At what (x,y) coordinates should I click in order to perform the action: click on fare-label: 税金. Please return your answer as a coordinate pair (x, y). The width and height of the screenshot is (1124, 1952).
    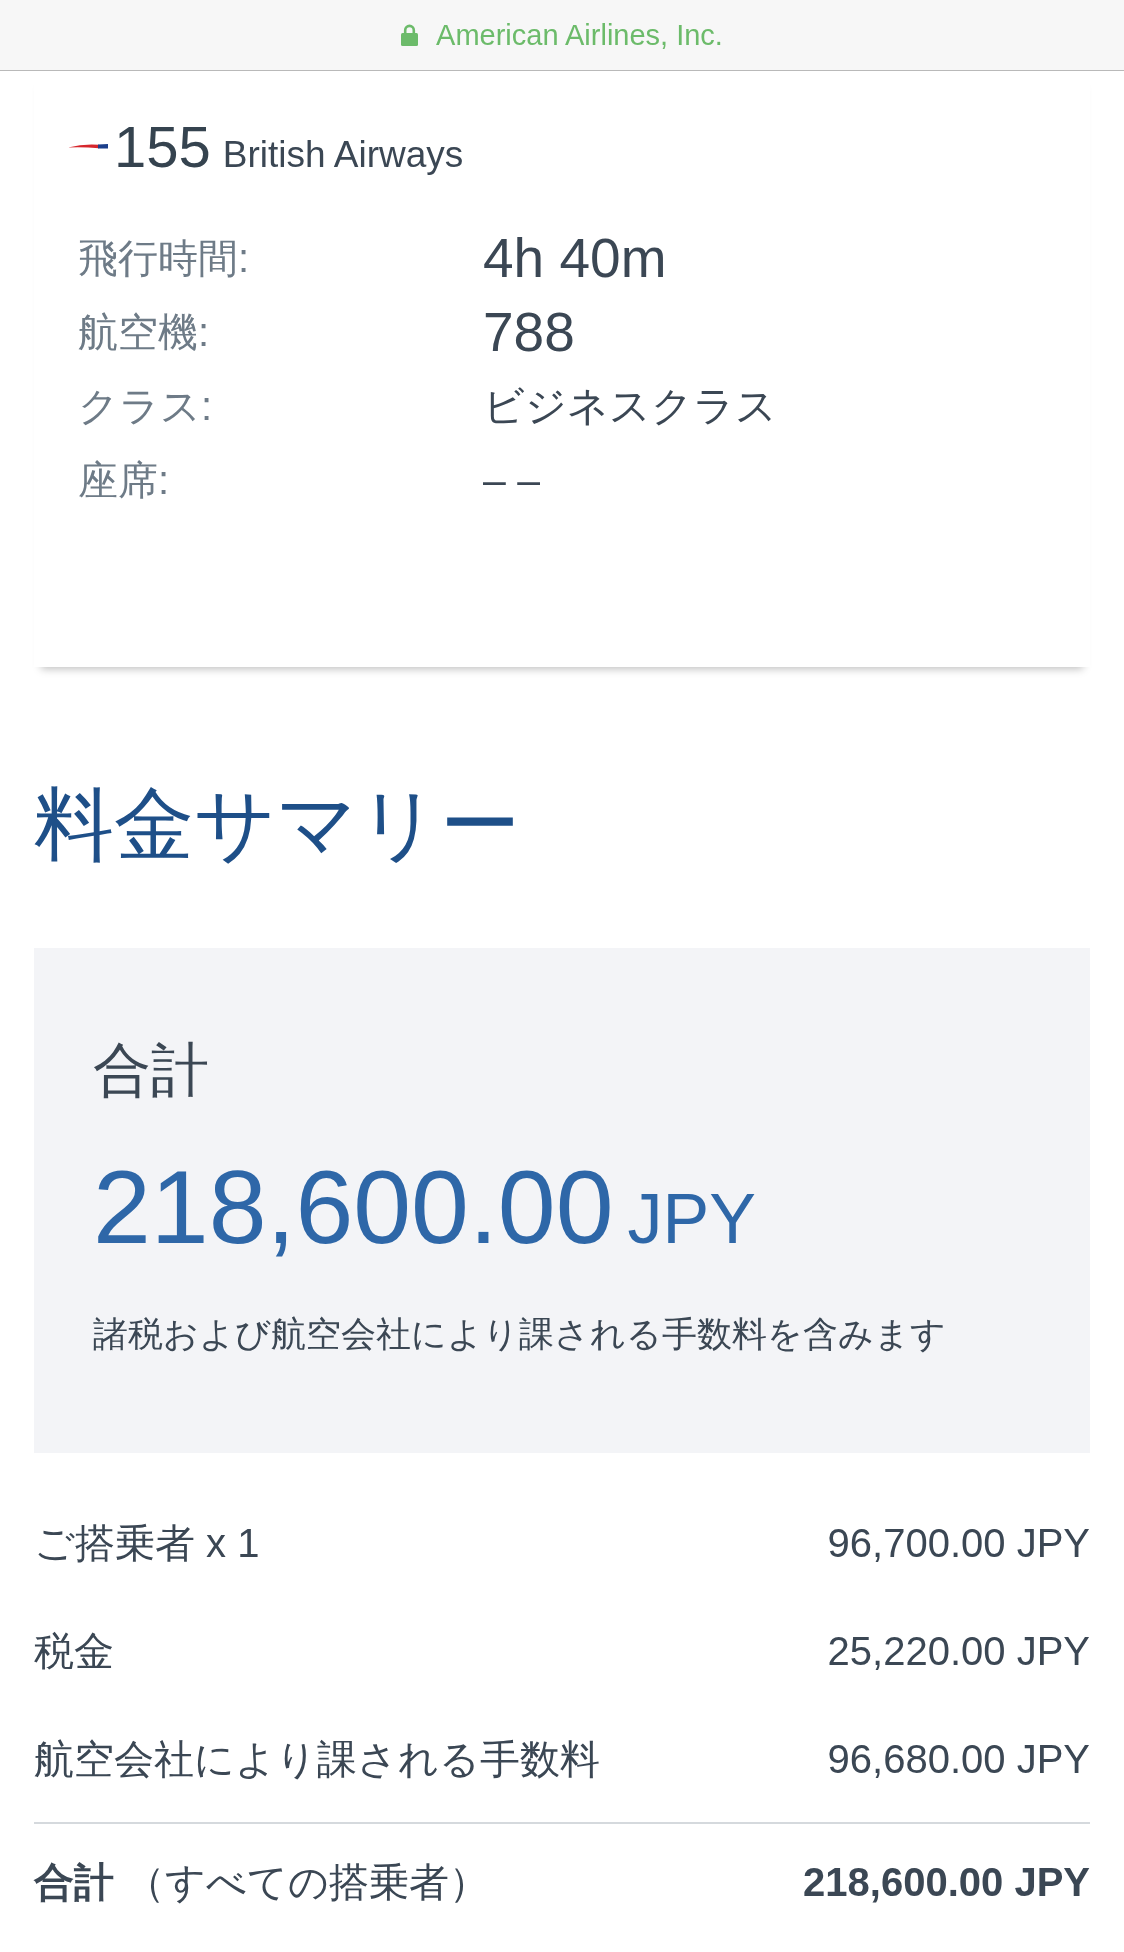
    Looking at the image, I should click on (74, 1651).